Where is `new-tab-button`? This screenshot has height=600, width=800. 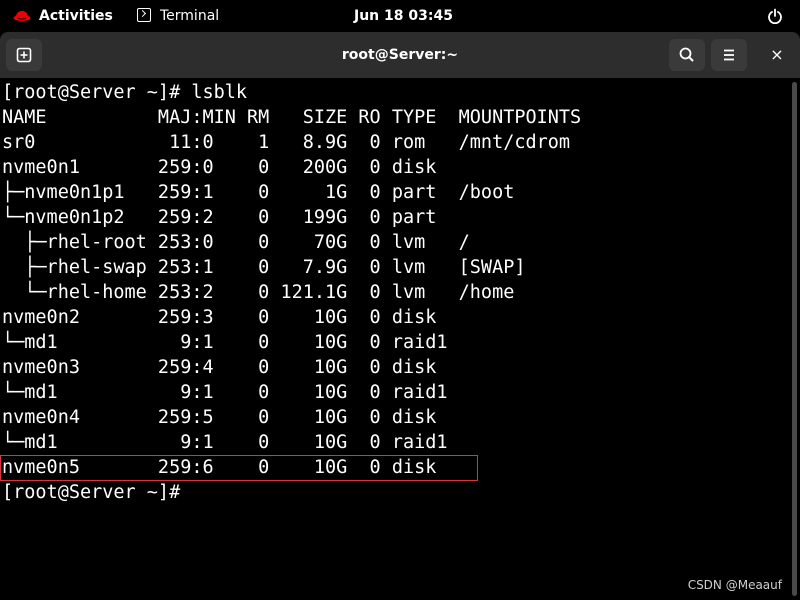
new-tab-button is located at coordinates (24, 55).